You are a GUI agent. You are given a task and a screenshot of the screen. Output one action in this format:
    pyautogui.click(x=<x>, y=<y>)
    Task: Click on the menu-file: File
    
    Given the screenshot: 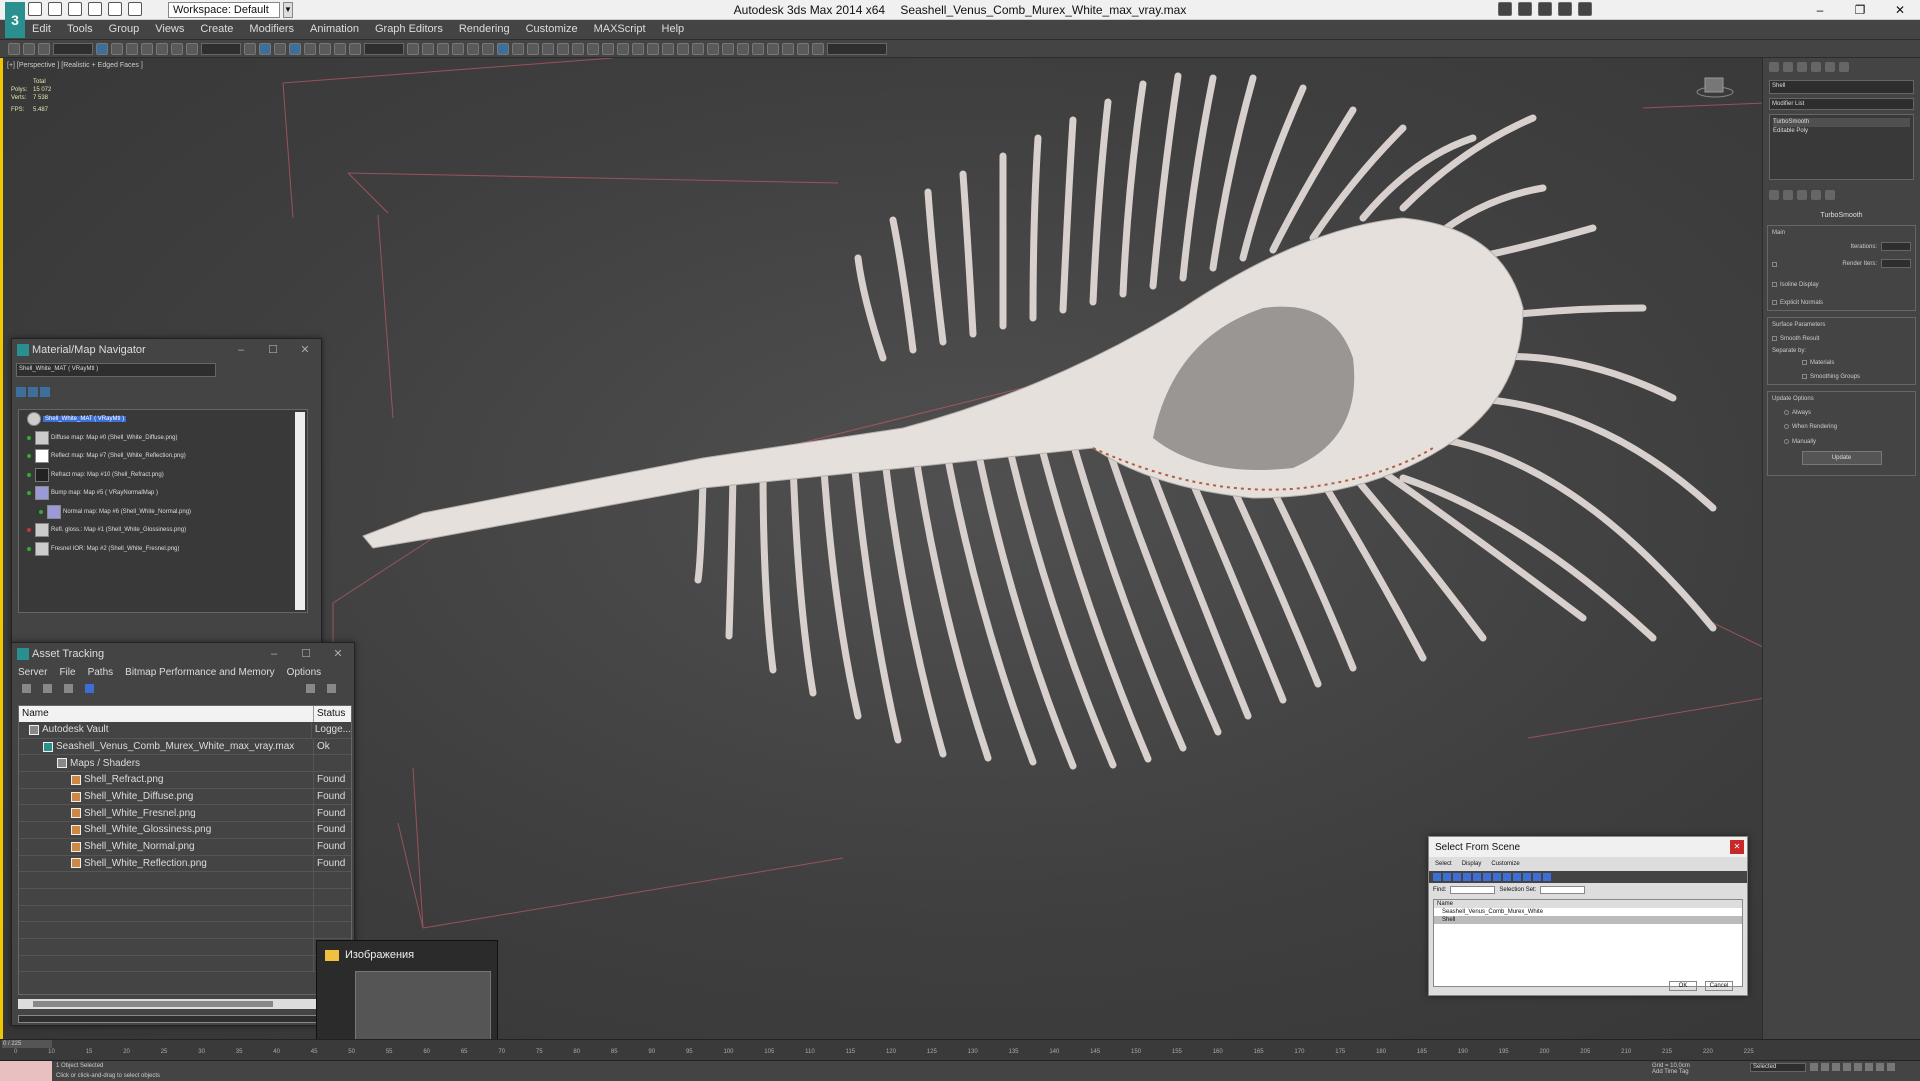 What is the action you would take?
    pyautogui.click(x=67, y=672)
    